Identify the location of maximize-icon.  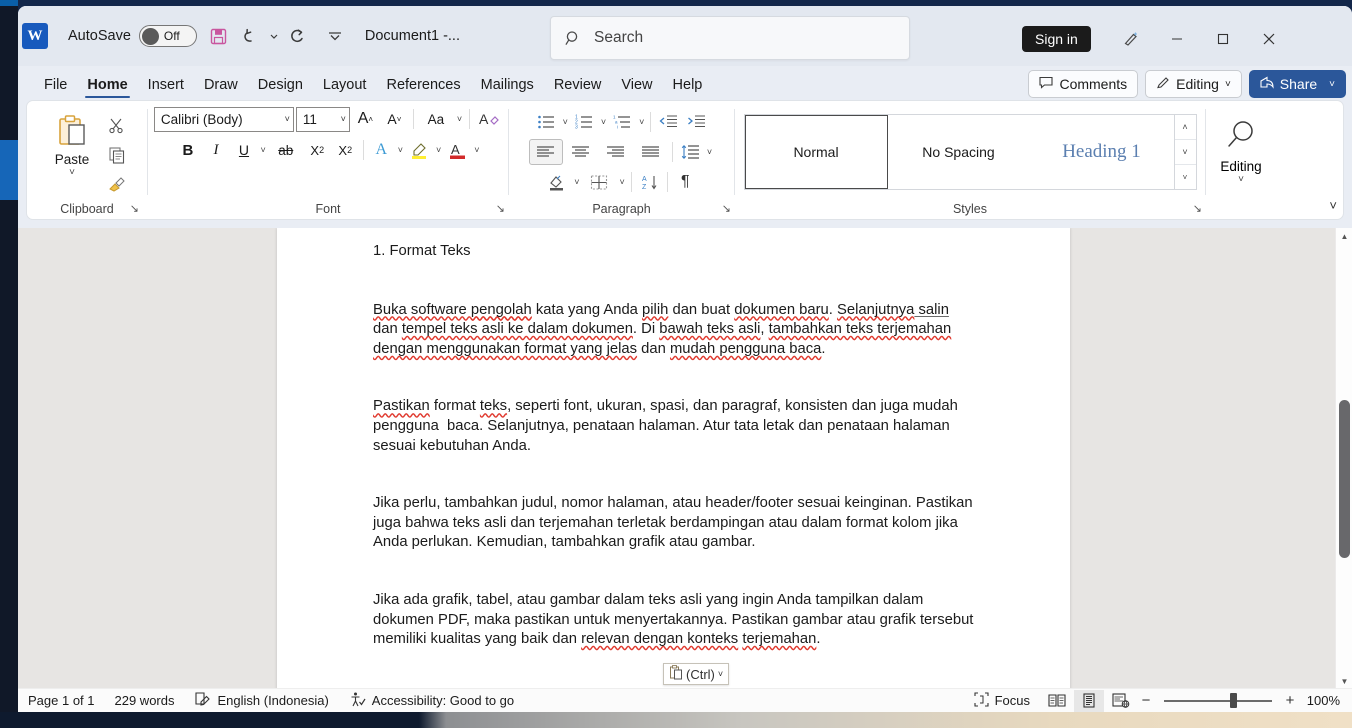
(1223, 39).